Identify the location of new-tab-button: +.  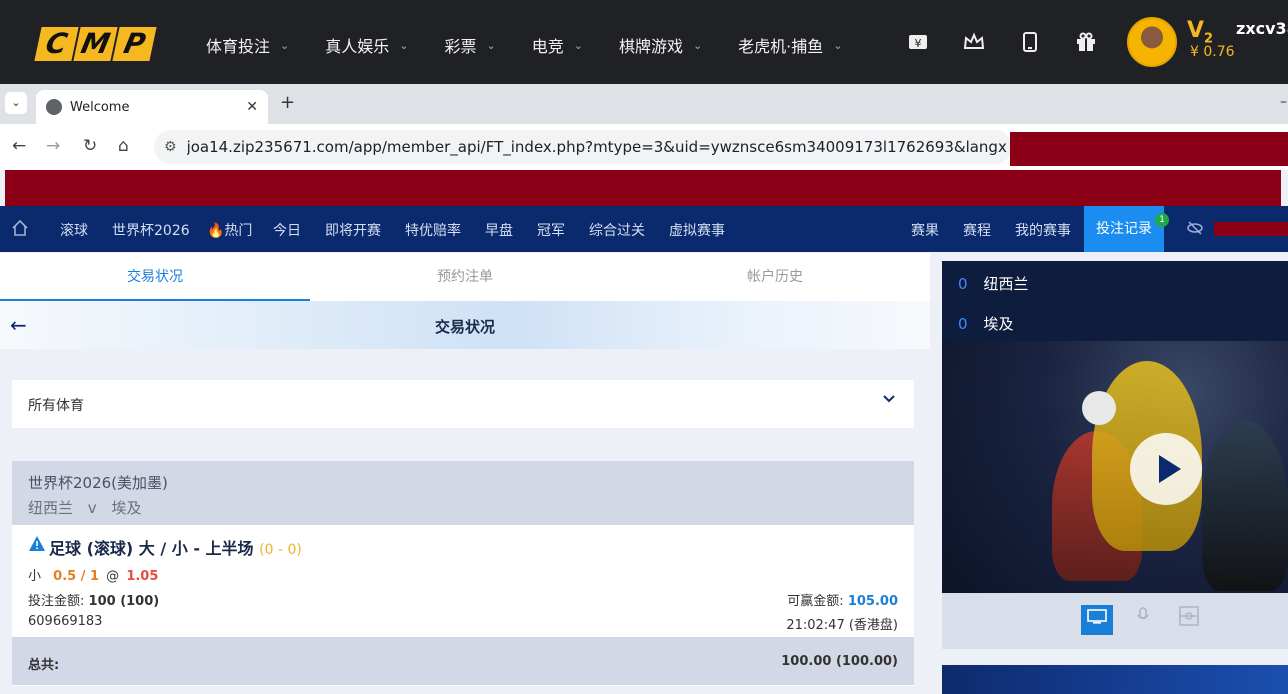
(287, 102).